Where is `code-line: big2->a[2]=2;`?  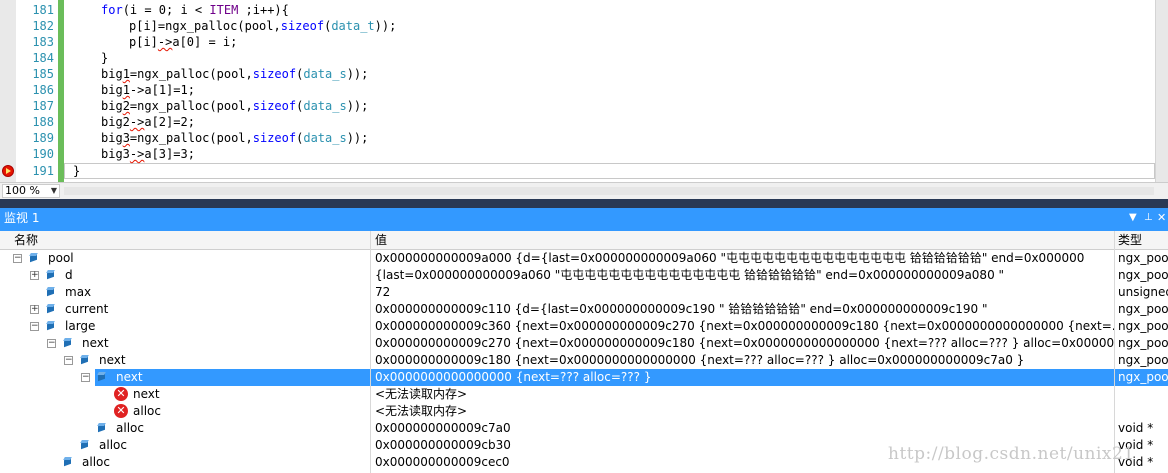
code-line: big2->a[2]=2; is located at coordinates (148, 122).